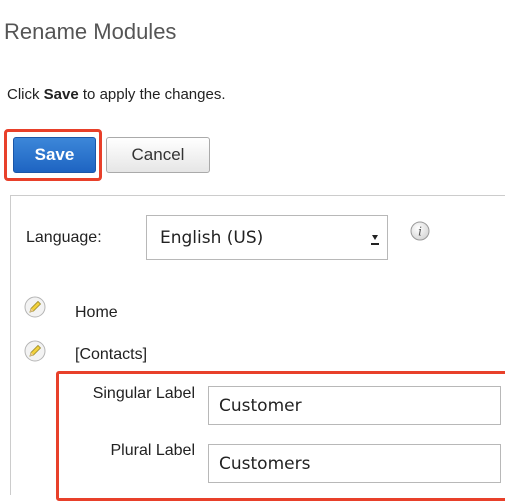  Describe the element at coordinates (64, 237) in the screenshot. I see `language-label: Language:` at that location.